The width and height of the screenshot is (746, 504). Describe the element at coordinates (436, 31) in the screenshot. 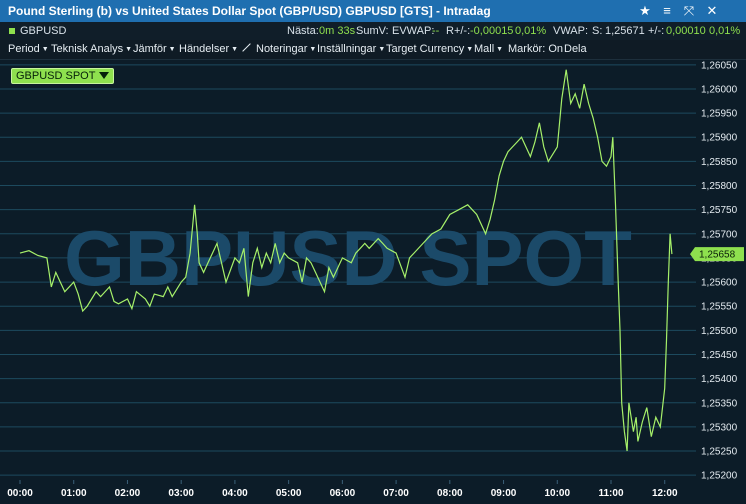

I see `evwap-value: --` at that location.